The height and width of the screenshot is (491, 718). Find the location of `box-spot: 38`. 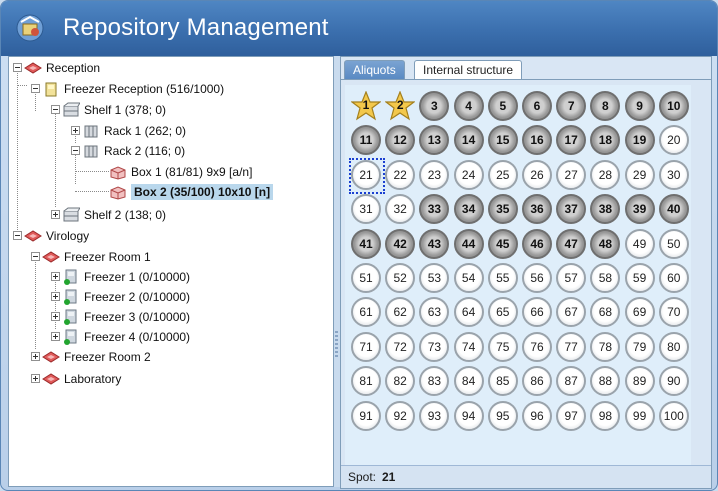

box-spot: 38 is located at coordinates (605, 209).